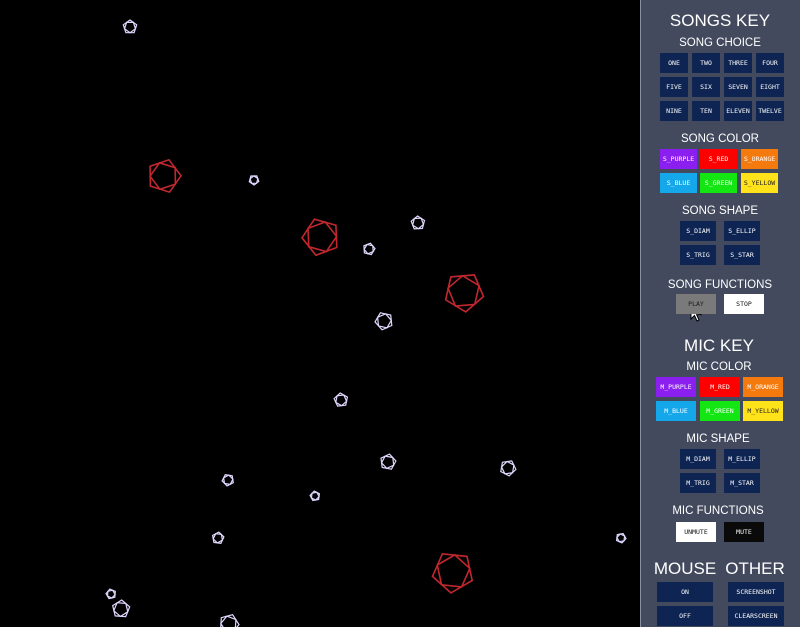  Describe the element at coordinates (720, 387) in the screenshot. I see `mic-color-button-red: M_RED` at that location.